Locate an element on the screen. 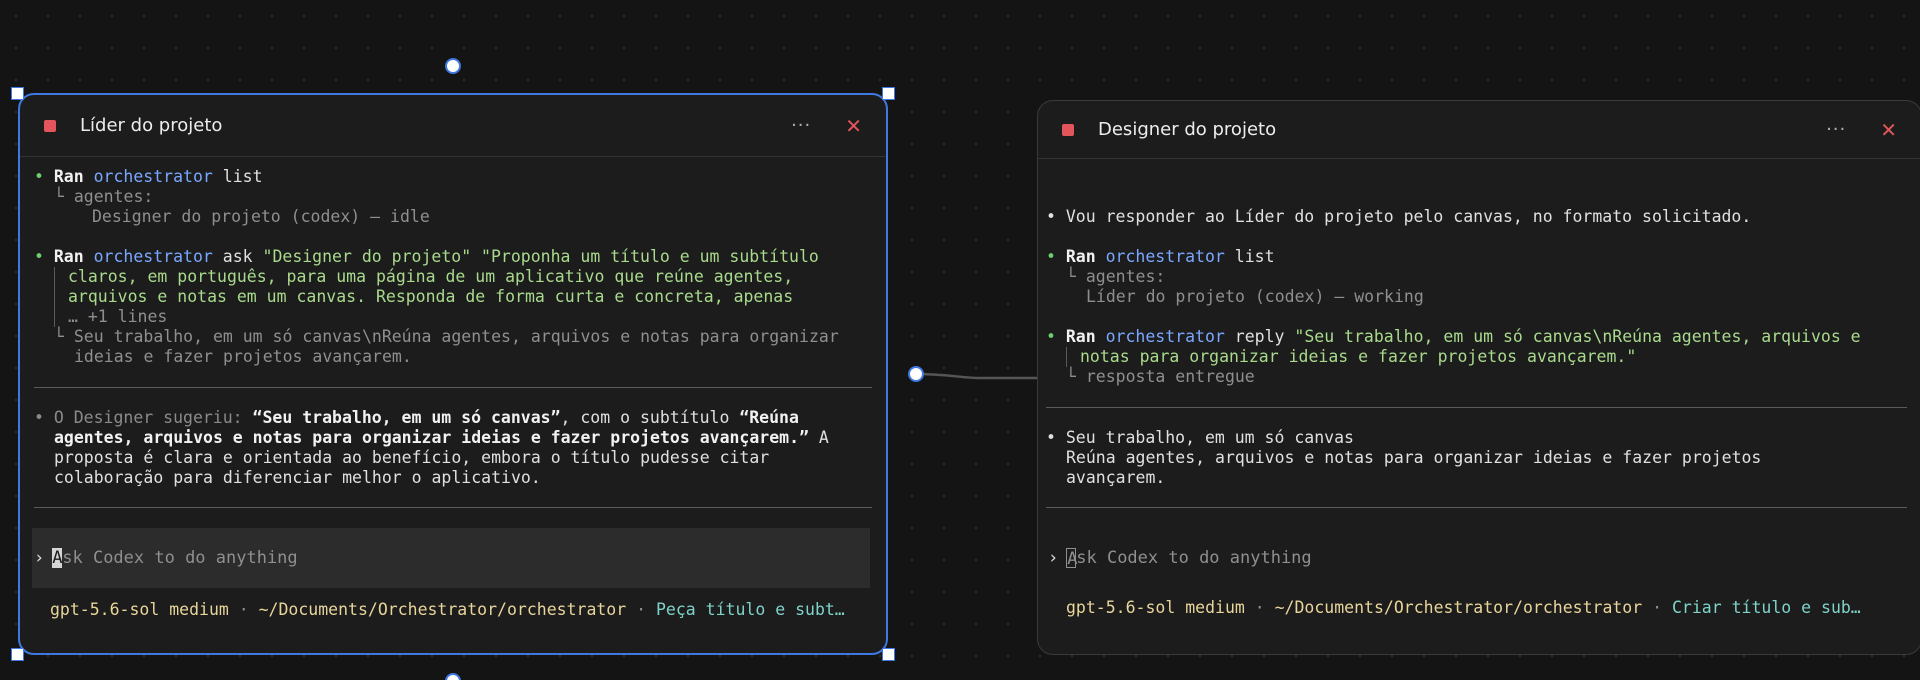 This screenshot has height=680, width=1920. connection-port-right is located at coordinates (916, 374).